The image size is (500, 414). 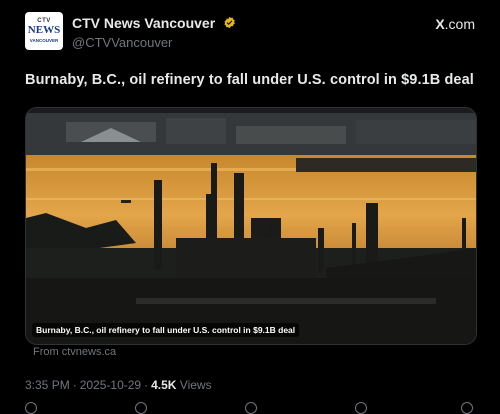 I want to click on repost-button, so click(x=141, y=408).